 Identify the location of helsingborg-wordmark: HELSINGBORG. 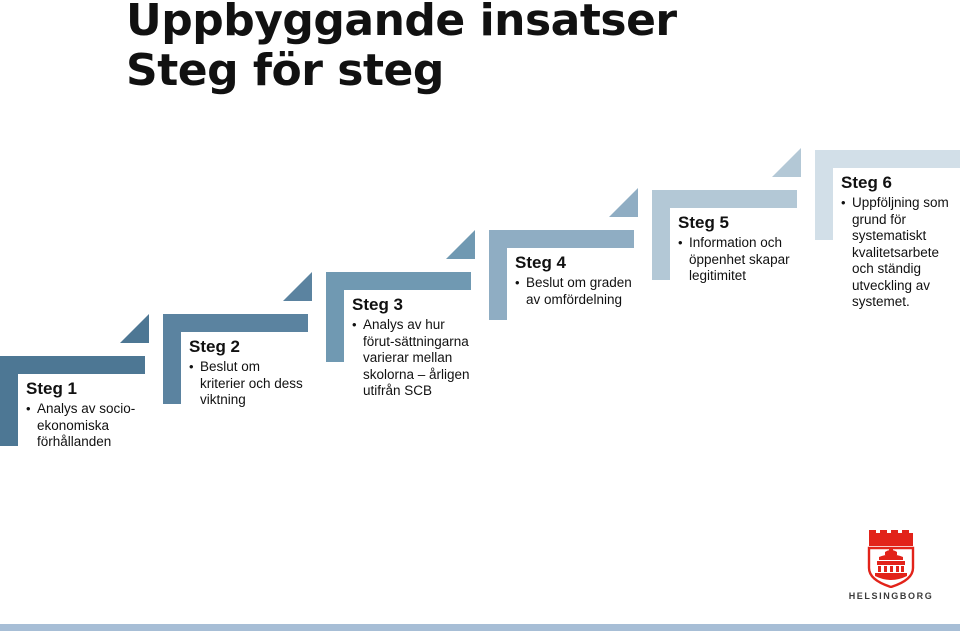
(891, 596).